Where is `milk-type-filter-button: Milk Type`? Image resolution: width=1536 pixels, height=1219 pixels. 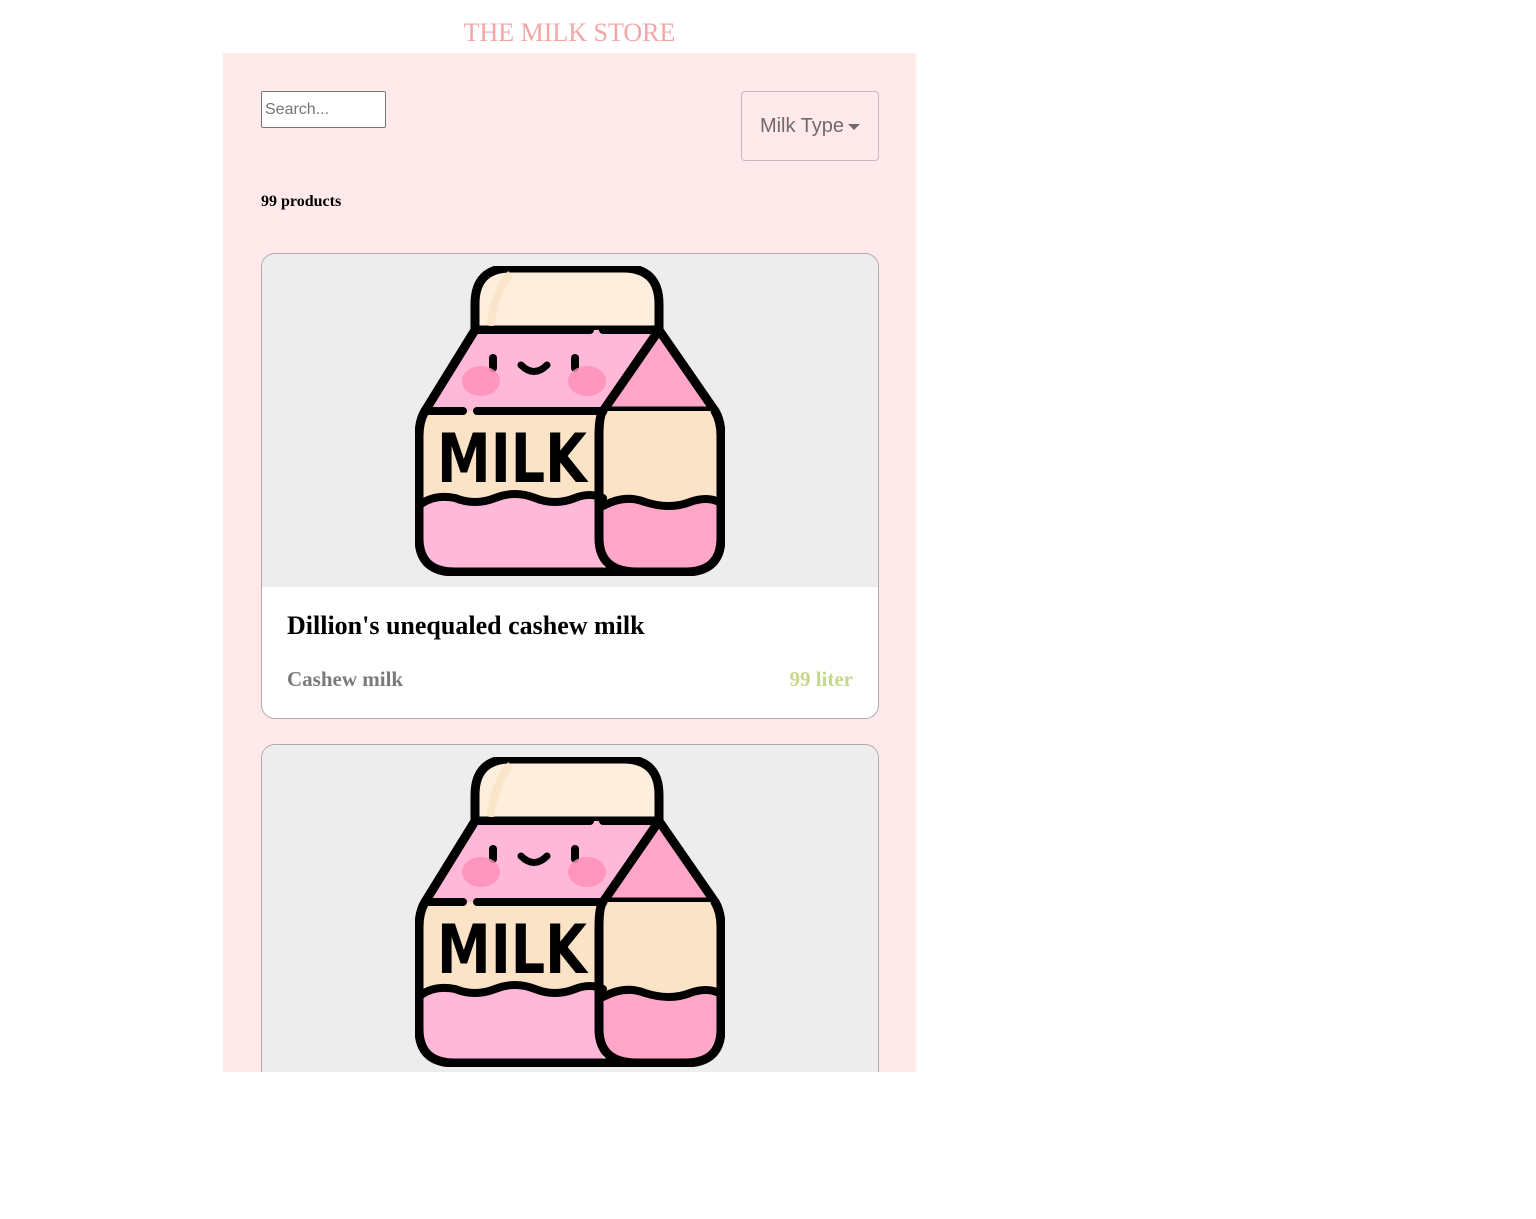 milk-type-filter-button: Milk Type is located at coordinates (810, 126).